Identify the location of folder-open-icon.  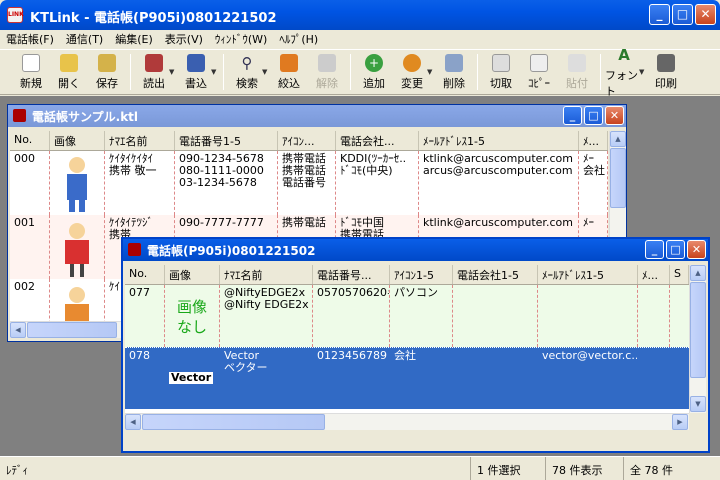
(69, 62).